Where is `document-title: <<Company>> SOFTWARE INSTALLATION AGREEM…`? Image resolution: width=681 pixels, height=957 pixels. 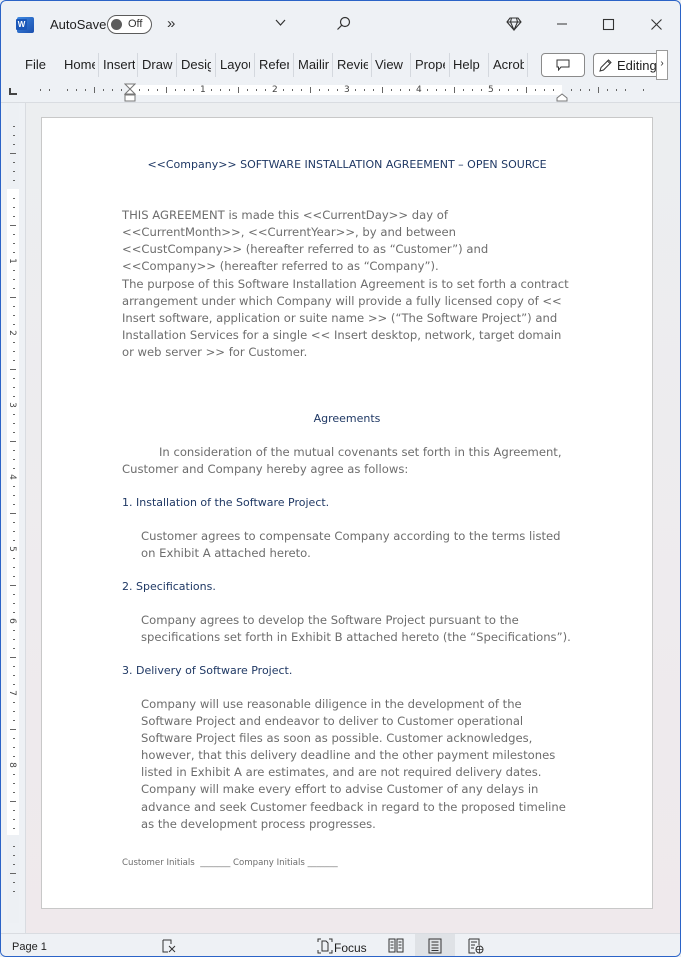 document-title: <<Company>> SOFTWARE INSTALLATION AGREEM… is located at coordinates (347, 164).